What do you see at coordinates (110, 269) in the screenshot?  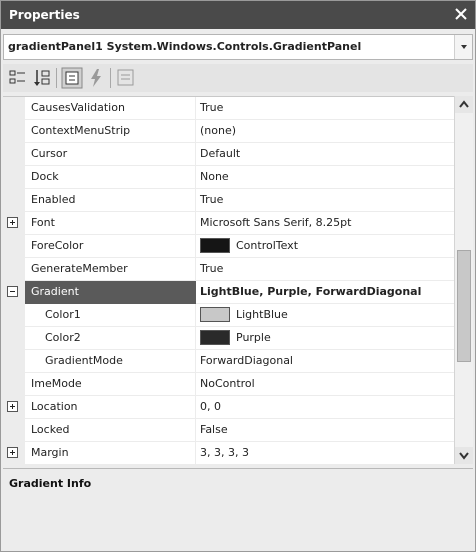 I see `property-name: GenerateMember` at bounding box center [110, 269].